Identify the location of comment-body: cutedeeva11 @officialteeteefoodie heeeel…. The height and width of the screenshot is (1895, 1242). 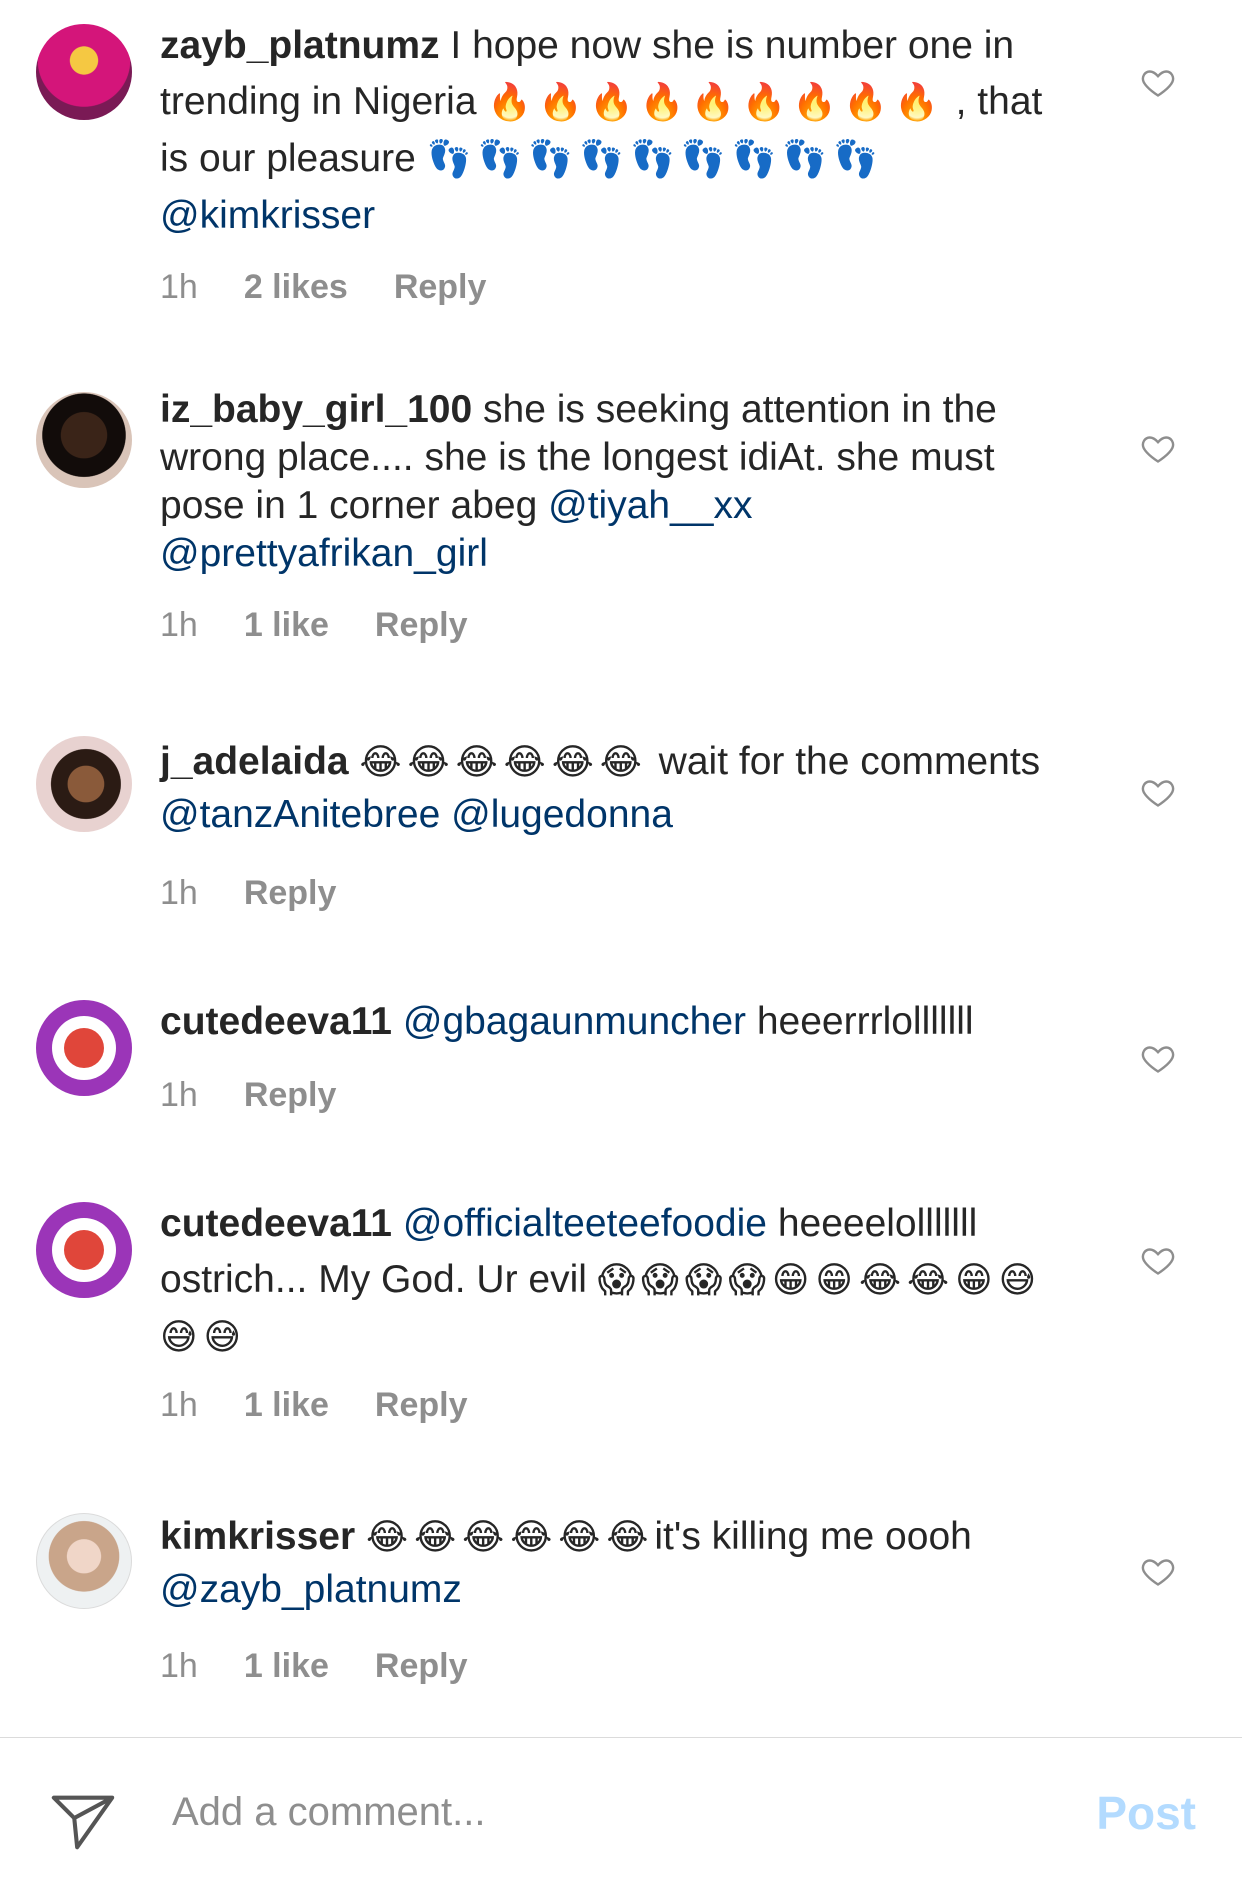
(601, 1280).